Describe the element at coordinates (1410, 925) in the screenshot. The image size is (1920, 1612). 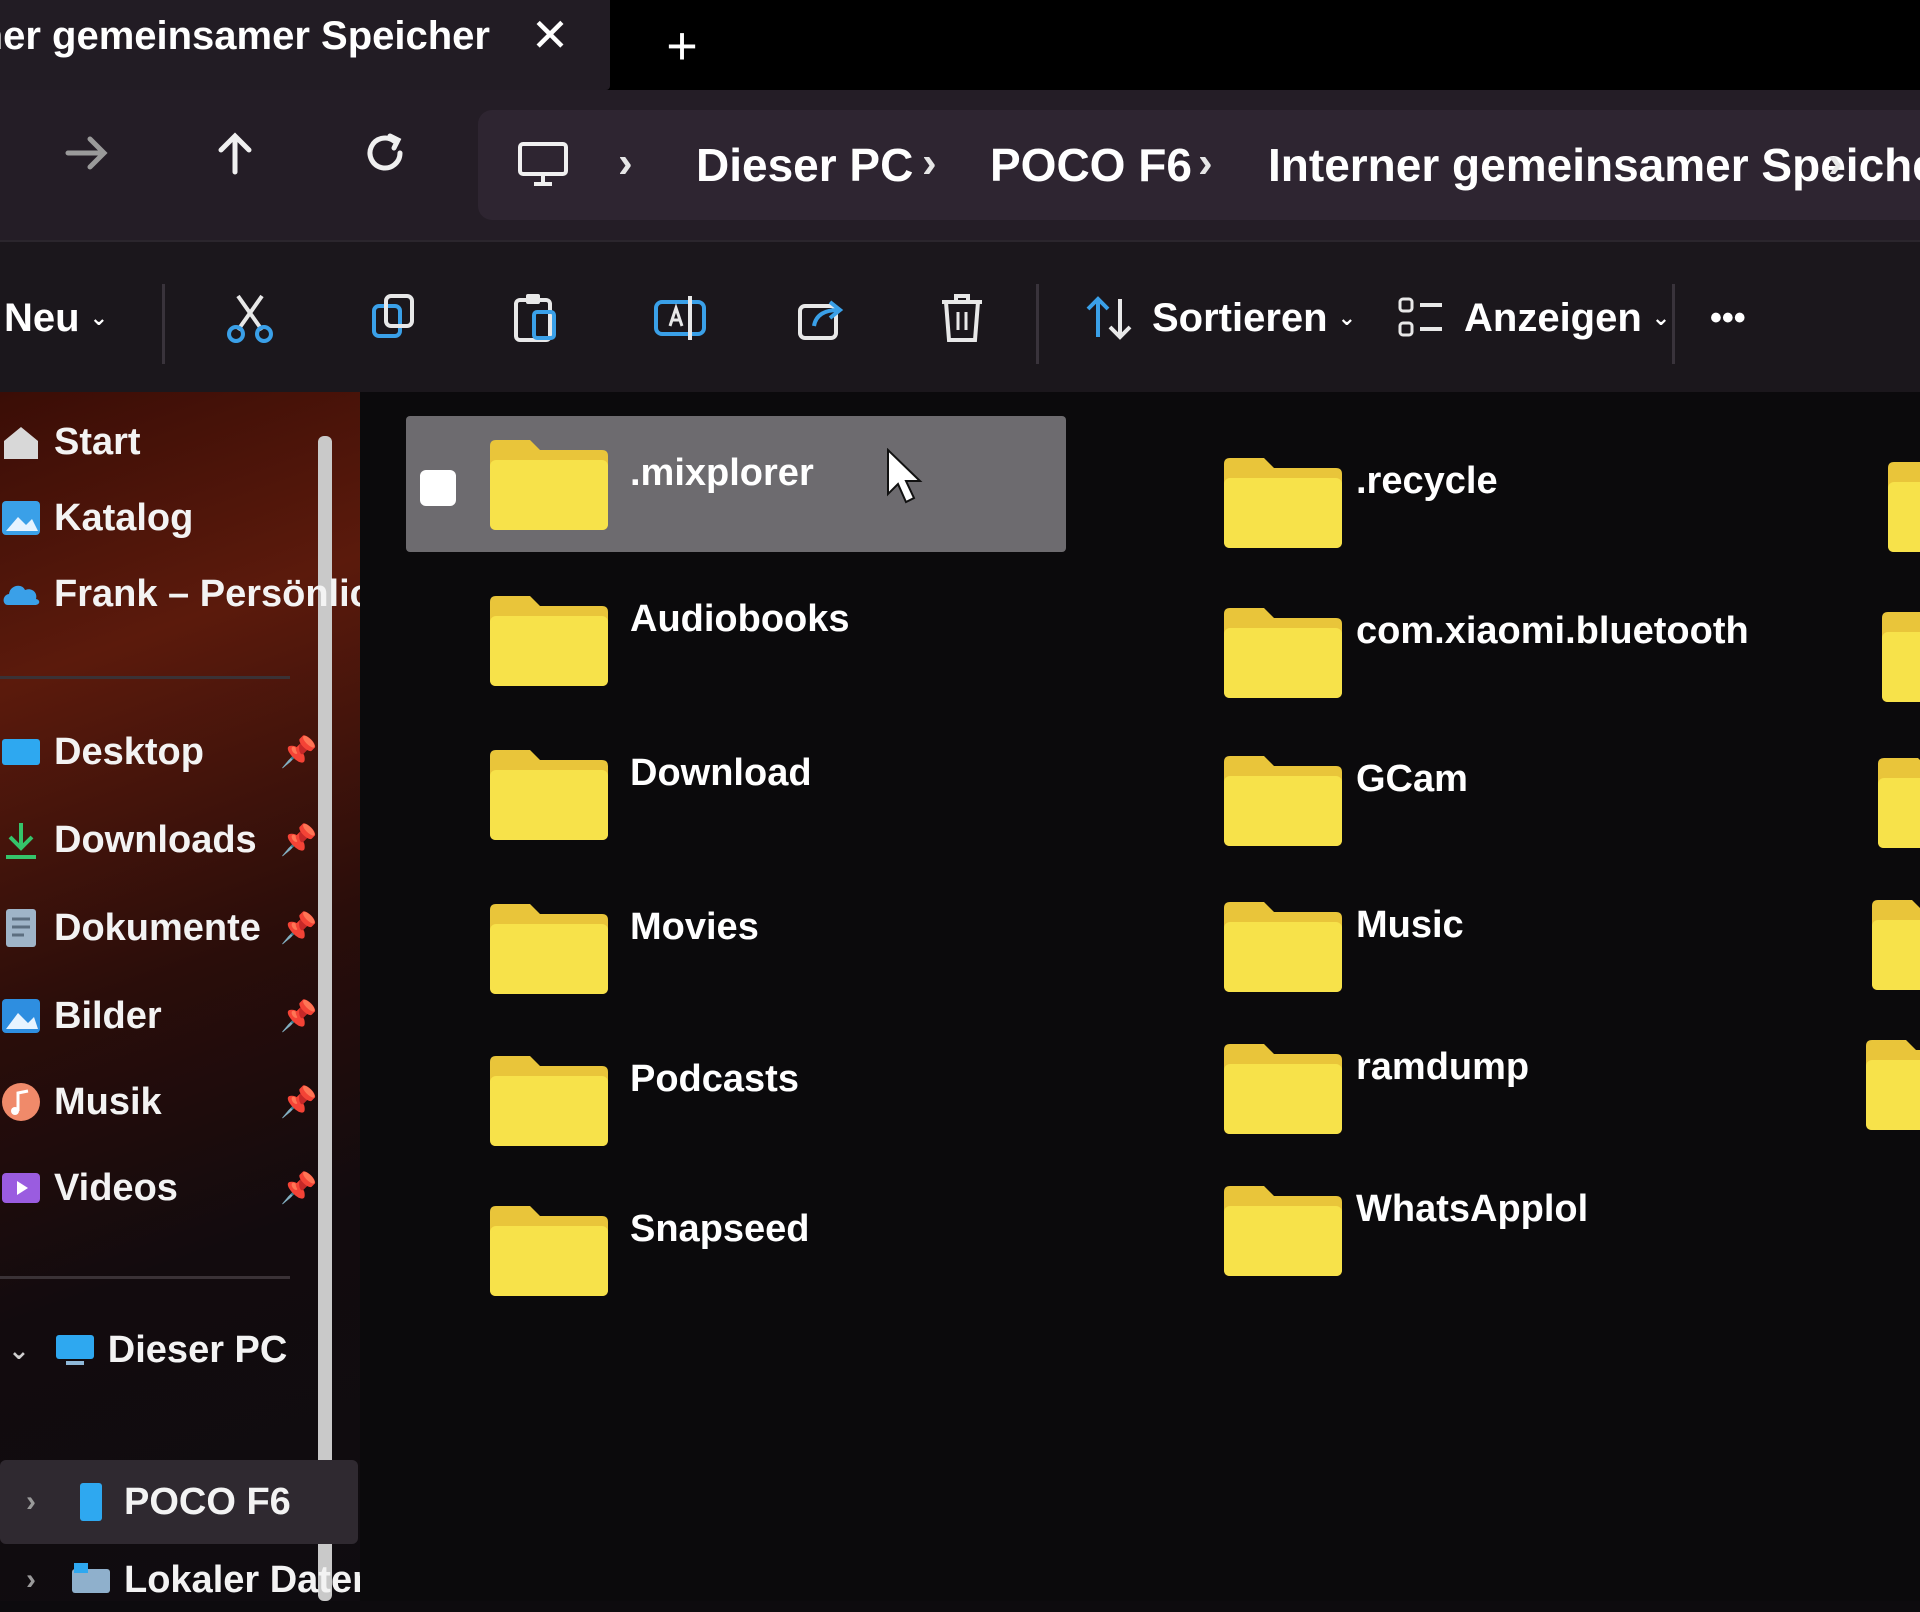
I see `folder-name: Music` at that location.